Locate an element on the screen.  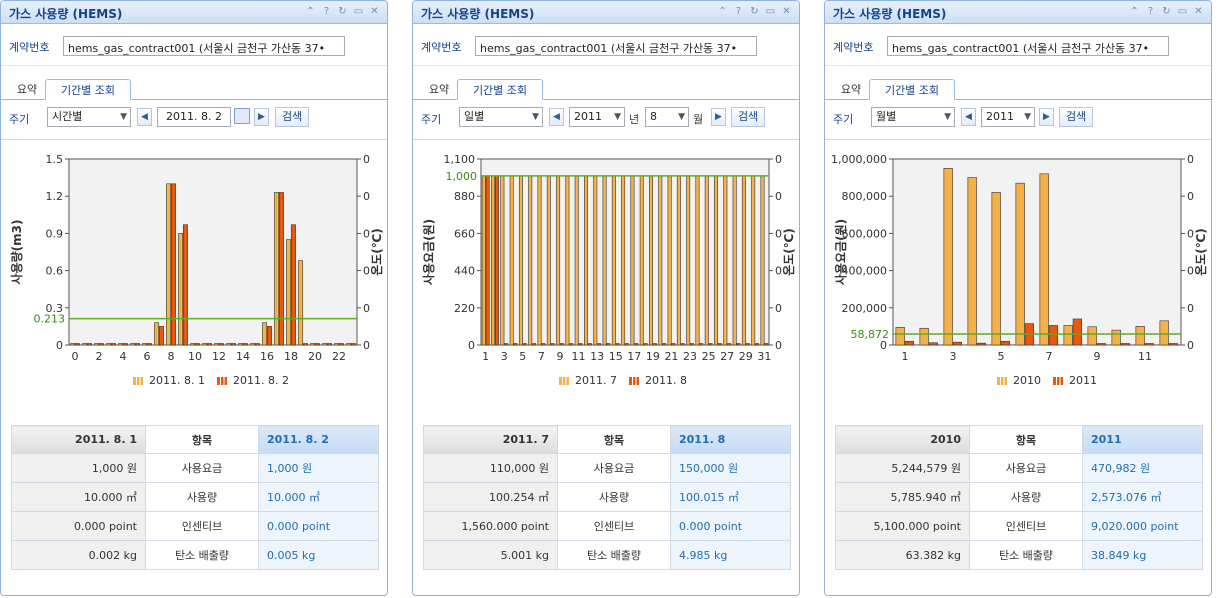
period-select: 월별 ▼ is located at coordinates (913, 117).